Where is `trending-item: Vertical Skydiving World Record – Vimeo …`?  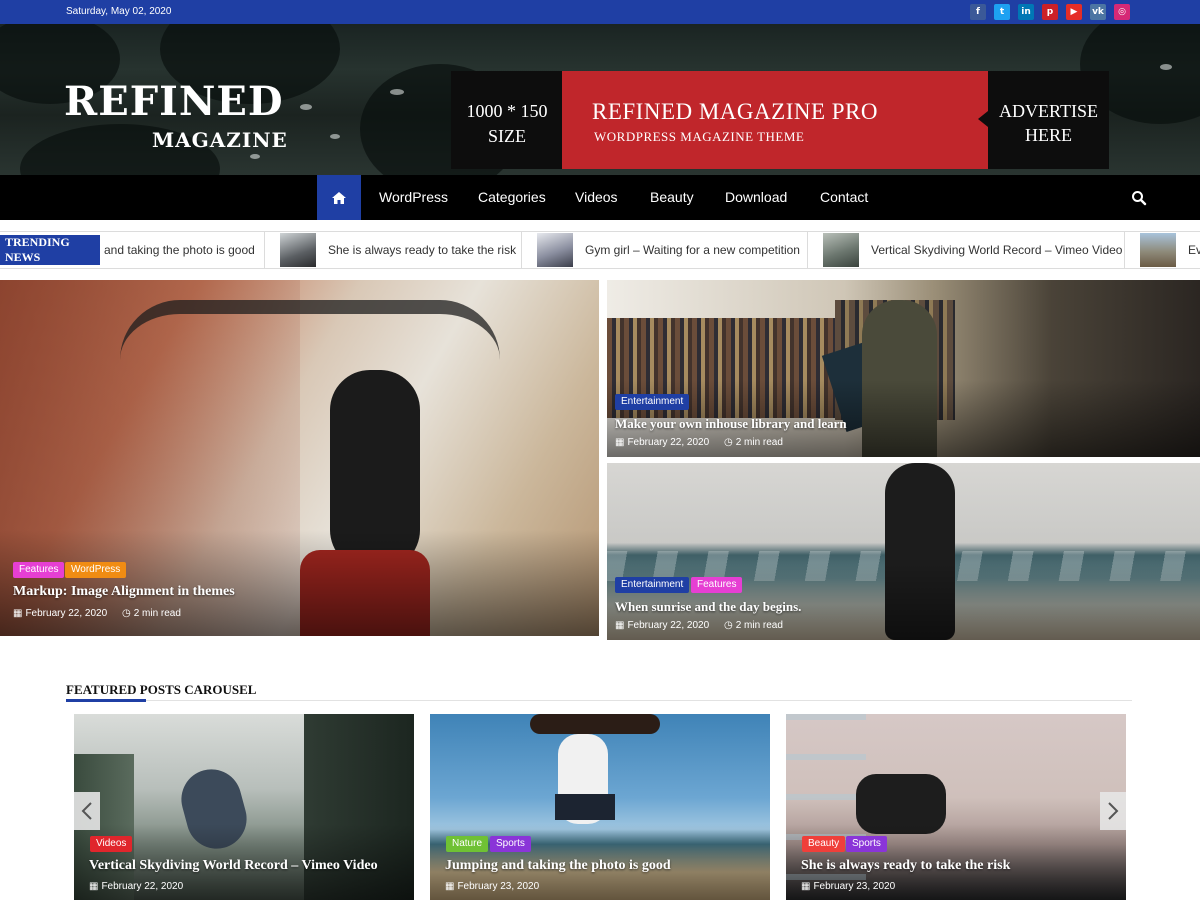 trending-item: Vertical Skydiving World Record – Vimeo … is located at coordinates (996, 250).